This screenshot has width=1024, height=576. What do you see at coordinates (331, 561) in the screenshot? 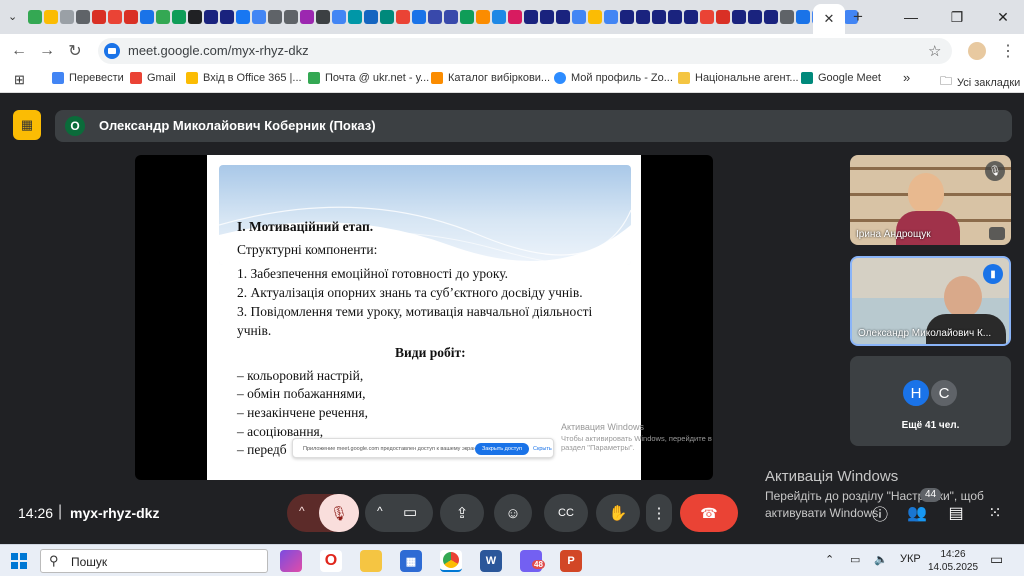
I see `opera-icon: O` at bounding box center [331, 561].